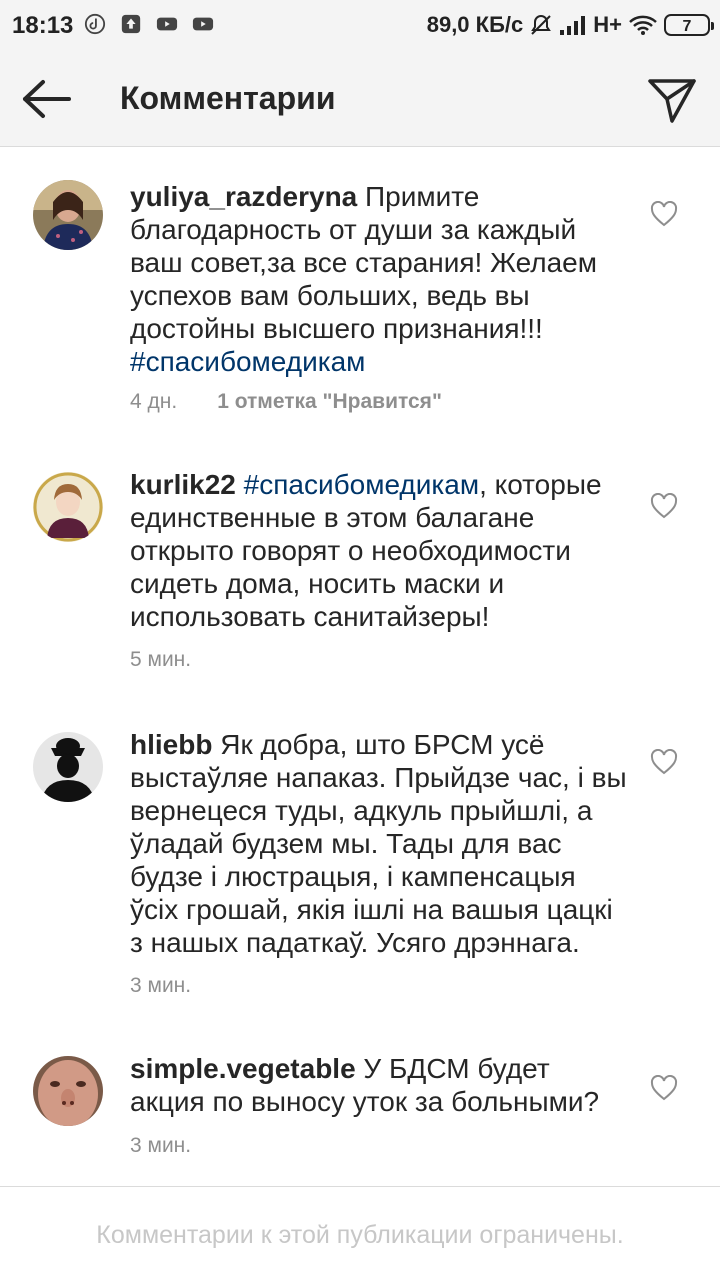 The image size is (720, 1281). I want to click on comment-username: yuliya_razderyna, so click(243, 196).